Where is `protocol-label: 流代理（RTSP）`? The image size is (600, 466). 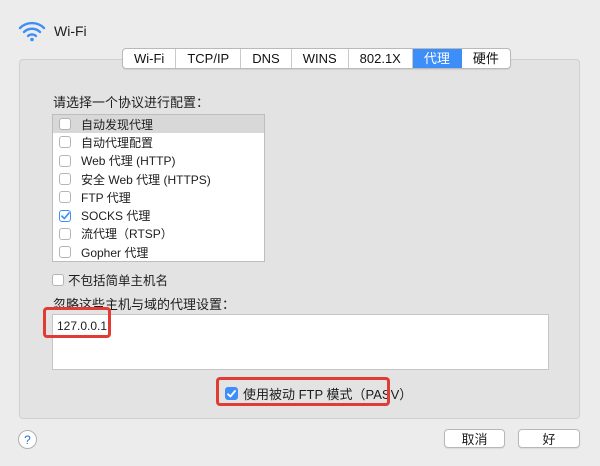
protocol-label: 流代理（RTSP） is located at coordinates (127, 234).